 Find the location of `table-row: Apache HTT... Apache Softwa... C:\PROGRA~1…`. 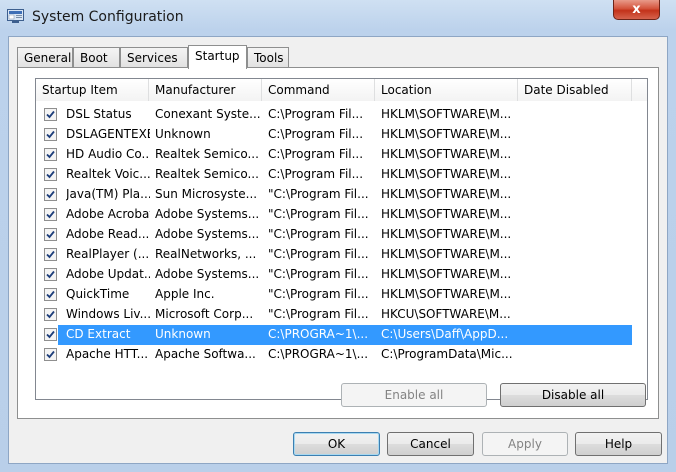

table-row: Apache HTT... Apache Softwa... C:\PROGRA~1… is located at coordinates (341, 355).